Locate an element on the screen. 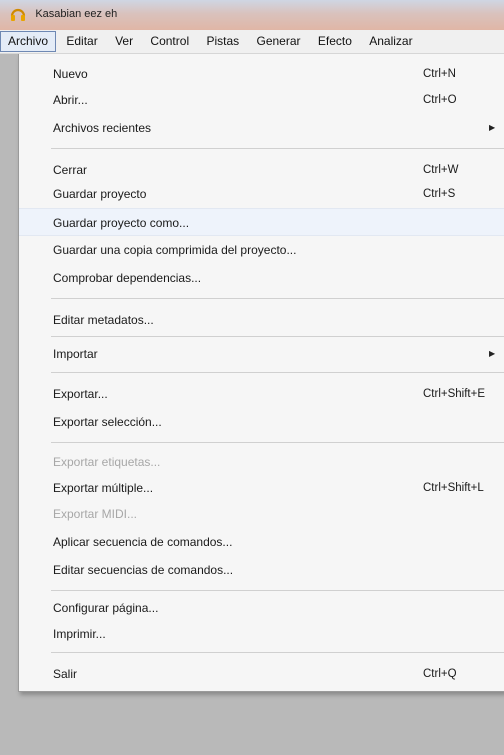 The width and height of the screenshot is (504, 755). shortcut-label: Ctrl+O is located at coordinates (440, 100).